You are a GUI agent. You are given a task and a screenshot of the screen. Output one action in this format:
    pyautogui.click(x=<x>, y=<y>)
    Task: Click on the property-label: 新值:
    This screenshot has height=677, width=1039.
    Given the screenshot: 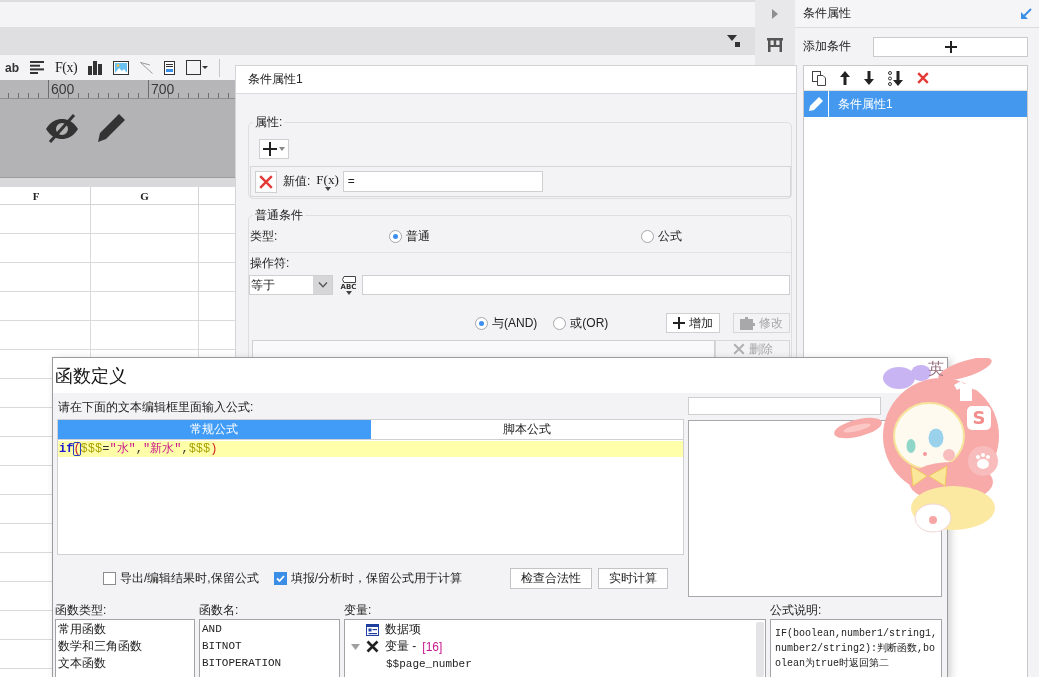 What is the action you would take?
    pyautogui.click(x=297, y=181)
    